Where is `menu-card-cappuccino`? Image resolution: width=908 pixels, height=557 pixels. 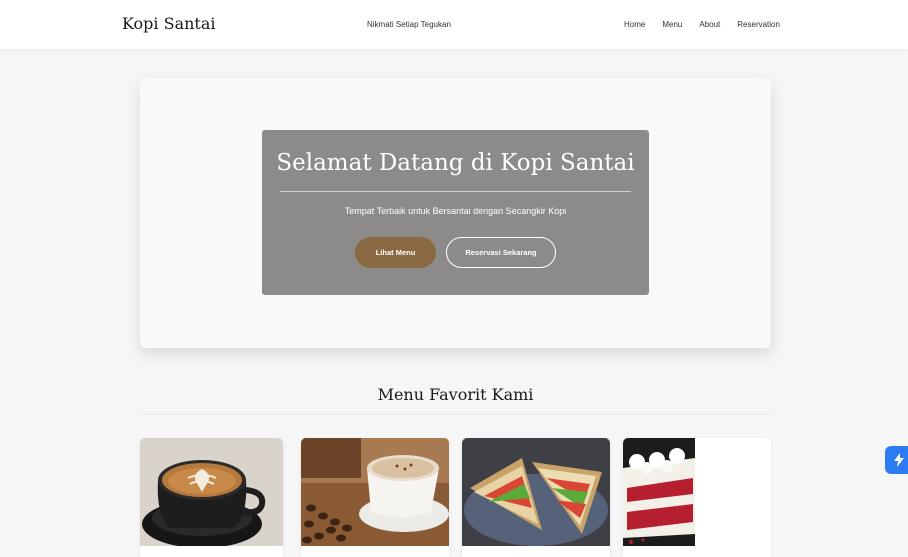 menu-card-cappuccino is located at coordinates (375, 497).